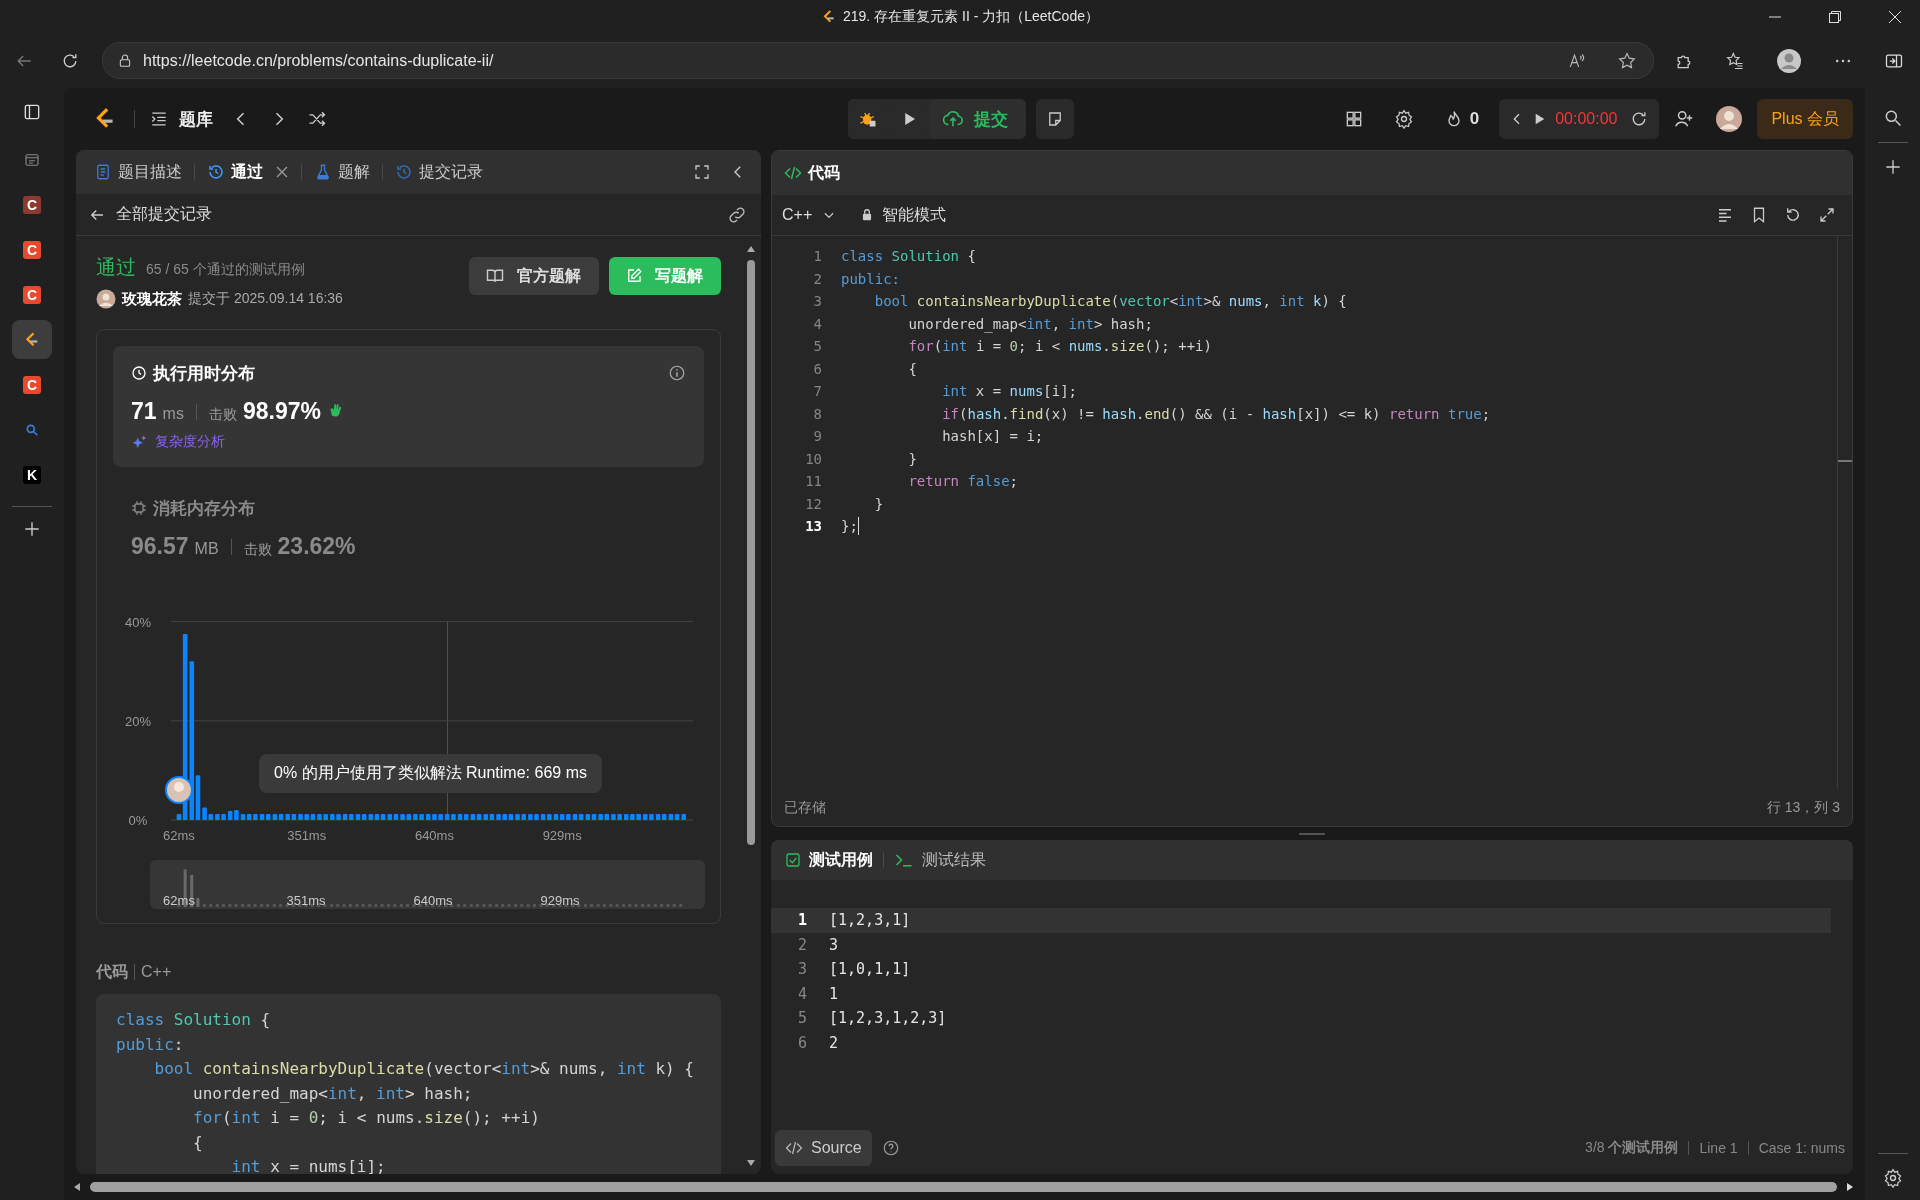 This screenshot has width=1920, height=1200. What do you see at coordinates (307, 835) in the screenshot?
I see `axis-label: 351ms` at bounding box center [307, 835].